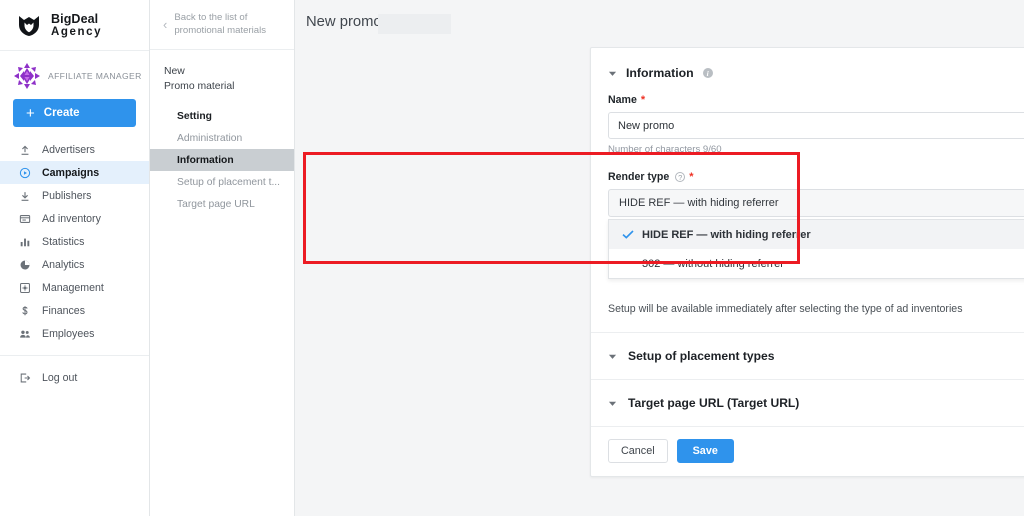  I want to click on sidebar-item-label: Log out, so click(60, 377).